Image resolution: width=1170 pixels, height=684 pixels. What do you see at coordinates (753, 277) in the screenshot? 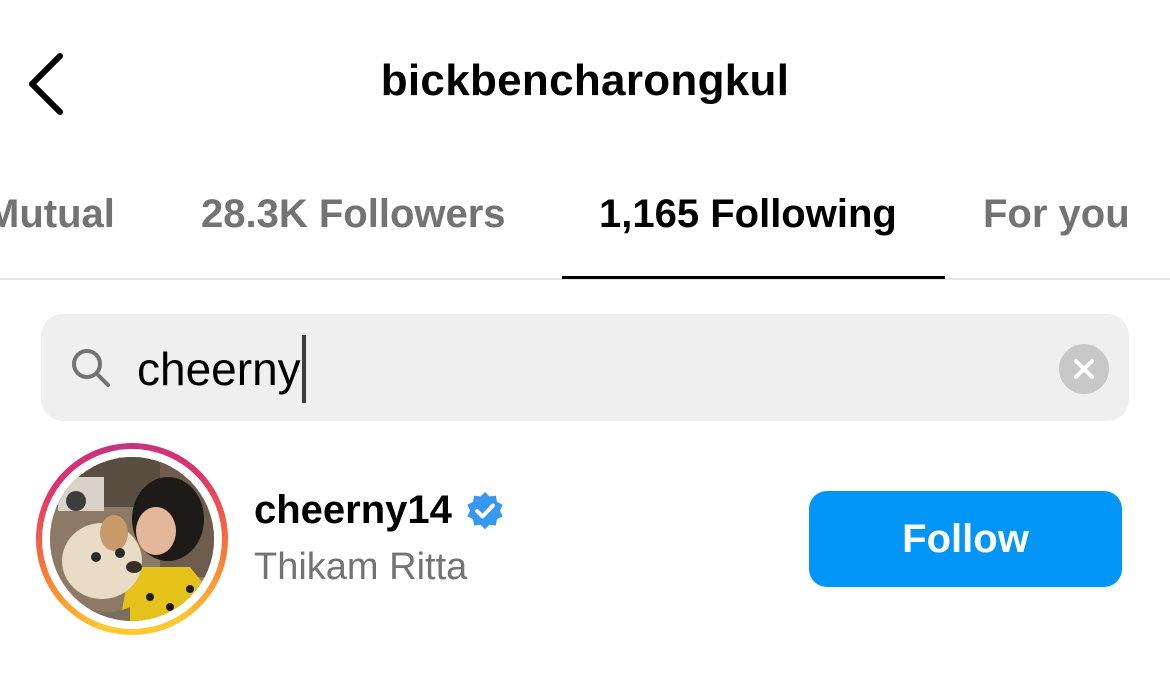
I see `active-tab-indicator` at bounding box center [753, 277].